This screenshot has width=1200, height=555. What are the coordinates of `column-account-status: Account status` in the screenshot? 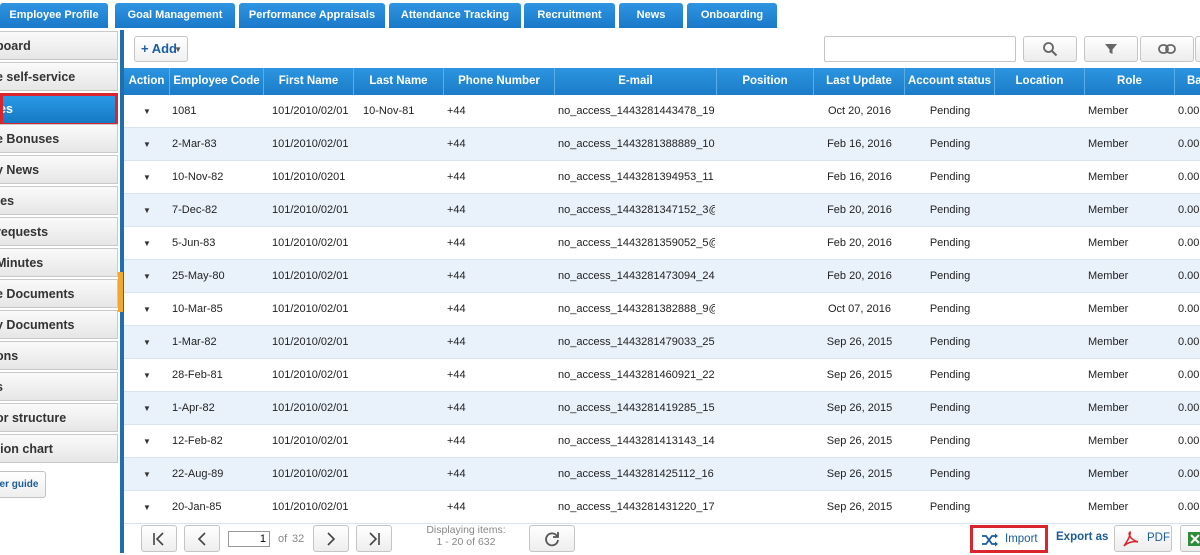 It's located at (950, 81).